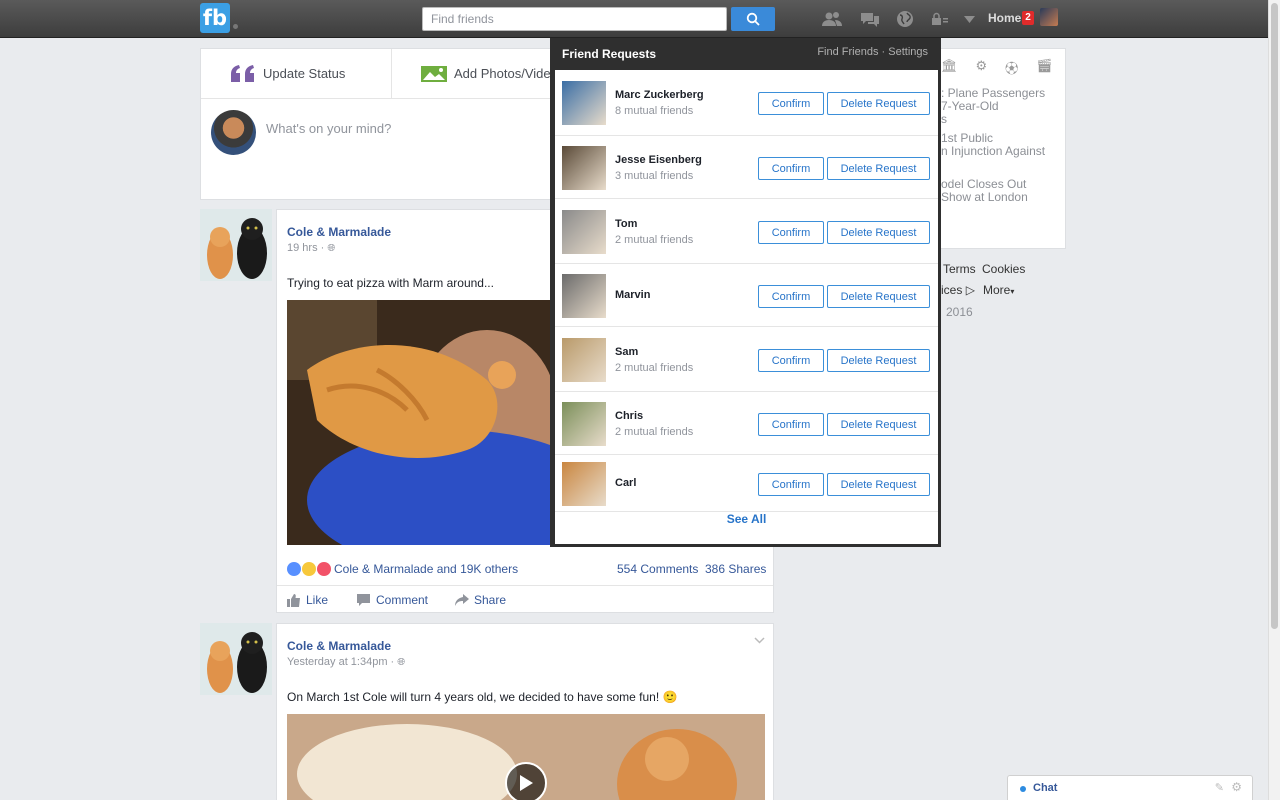 The height and width of the screenshot is (800, 1280). Describe the element at coordinates (1274, 316) in the screenshot. I see `scrollbar-thumb` at that location.